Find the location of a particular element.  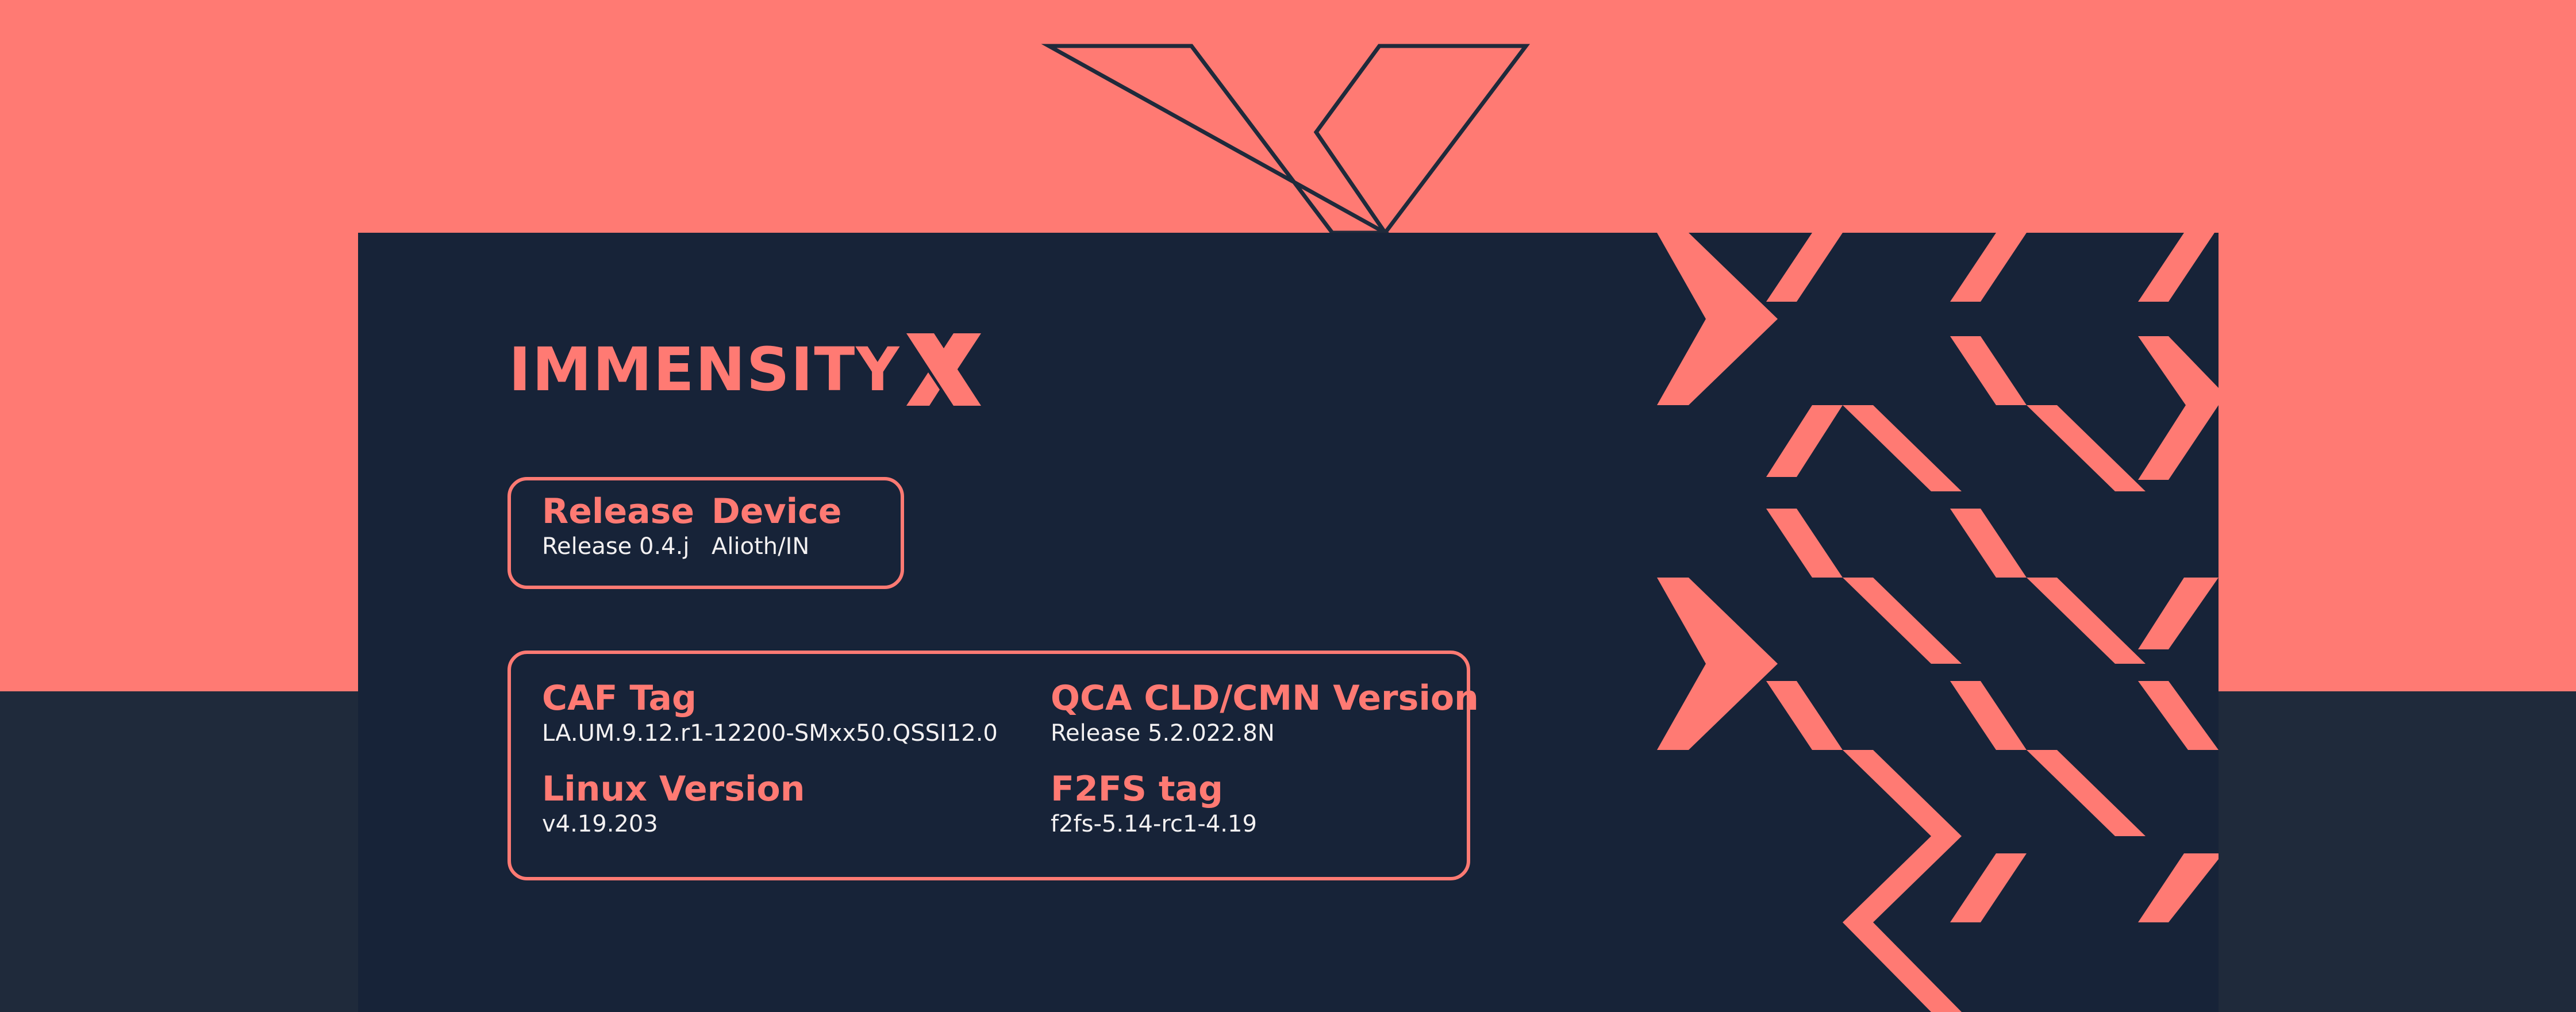

device-label: Device is located at coordinates (777, 512).